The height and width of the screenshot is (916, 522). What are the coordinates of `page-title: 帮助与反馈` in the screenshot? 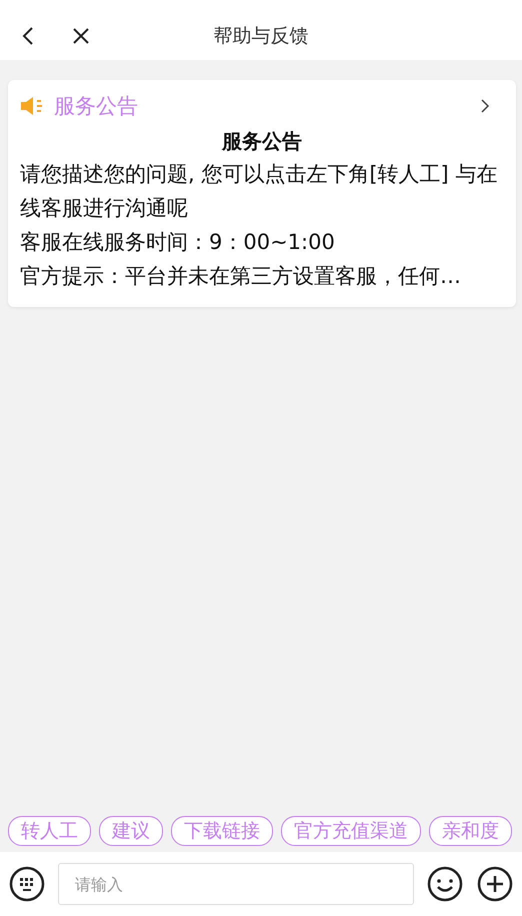 It's located at (261, 36).